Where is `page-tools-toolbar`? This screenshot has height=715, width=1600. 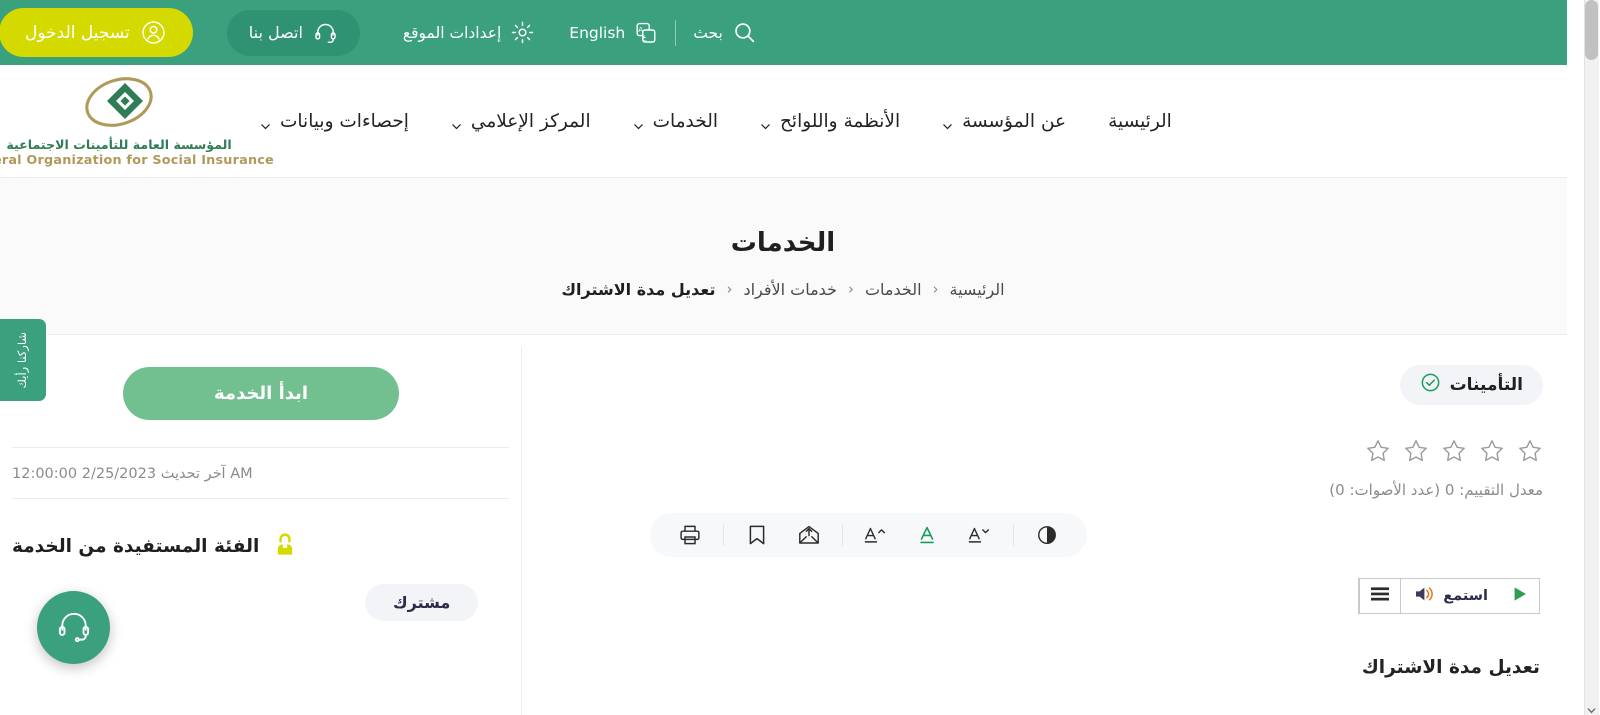 page-tools-toolbar is located at coordinates (869, 535).